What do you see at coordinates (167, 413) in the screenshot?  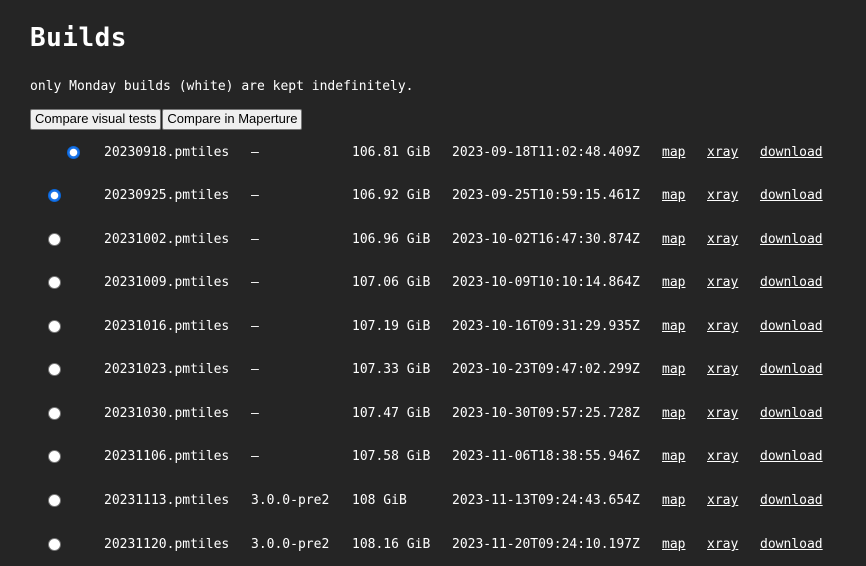 I see `build-filename: 20231030.pmtiles` at bounding box center [167, 413].